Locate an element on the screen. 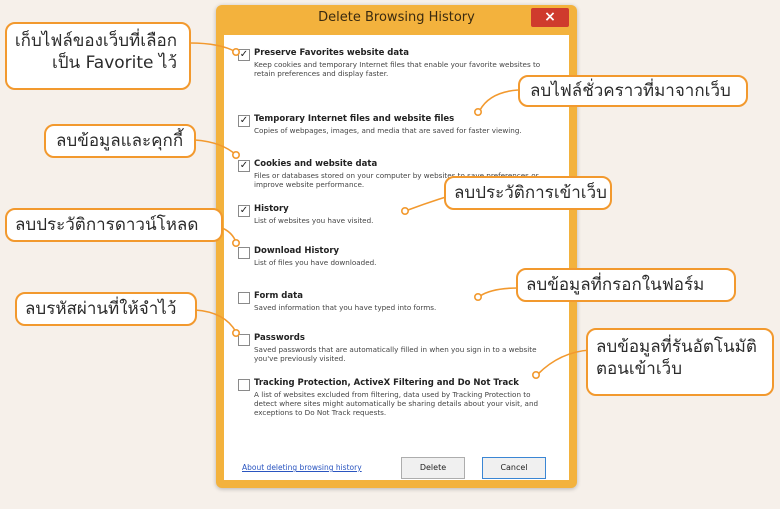 The image size is (780, 509). callout-passwords: ลบรหัสผ่านที่ให้จำไว้ is located at coordinates (106, 309).